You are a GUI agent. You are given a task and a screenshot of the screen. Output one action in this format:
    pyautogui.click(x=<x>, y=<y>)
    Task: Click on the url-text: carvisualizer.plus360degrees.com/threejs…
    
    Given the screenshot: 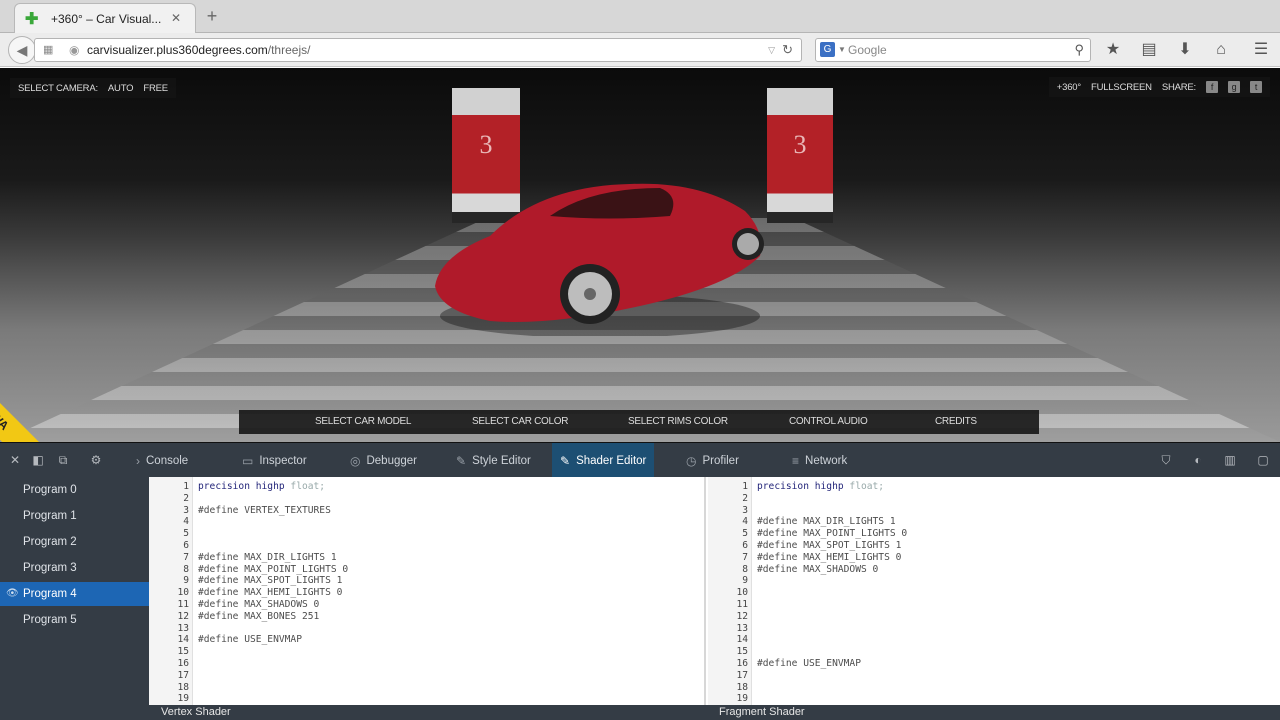 What is the action you would take?
    pyautogui.click(x=198, y=50)
    